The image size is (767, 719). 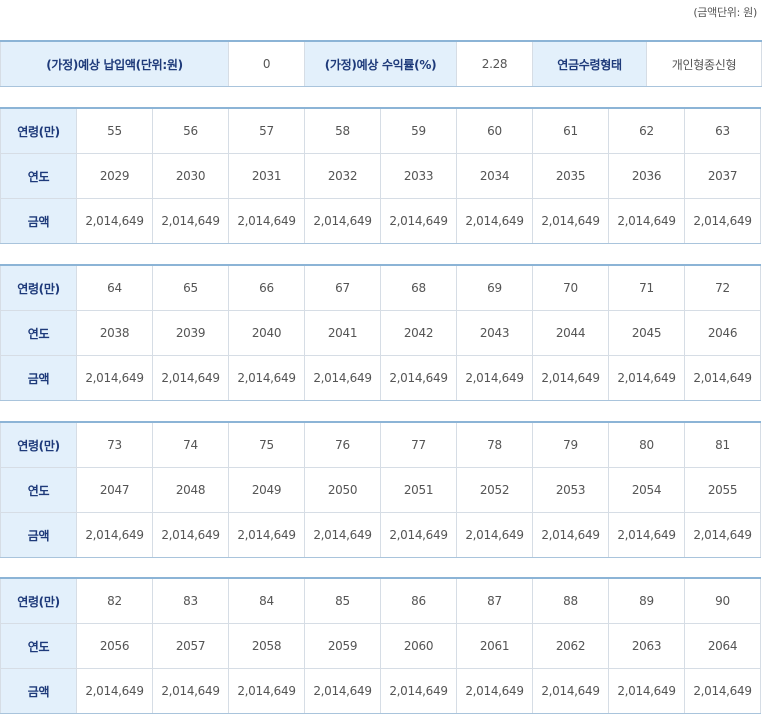 What do you see at coordinates (266, 63) in the screenshot?
I see `payment-value: 0` at bounding box center [266, 63].